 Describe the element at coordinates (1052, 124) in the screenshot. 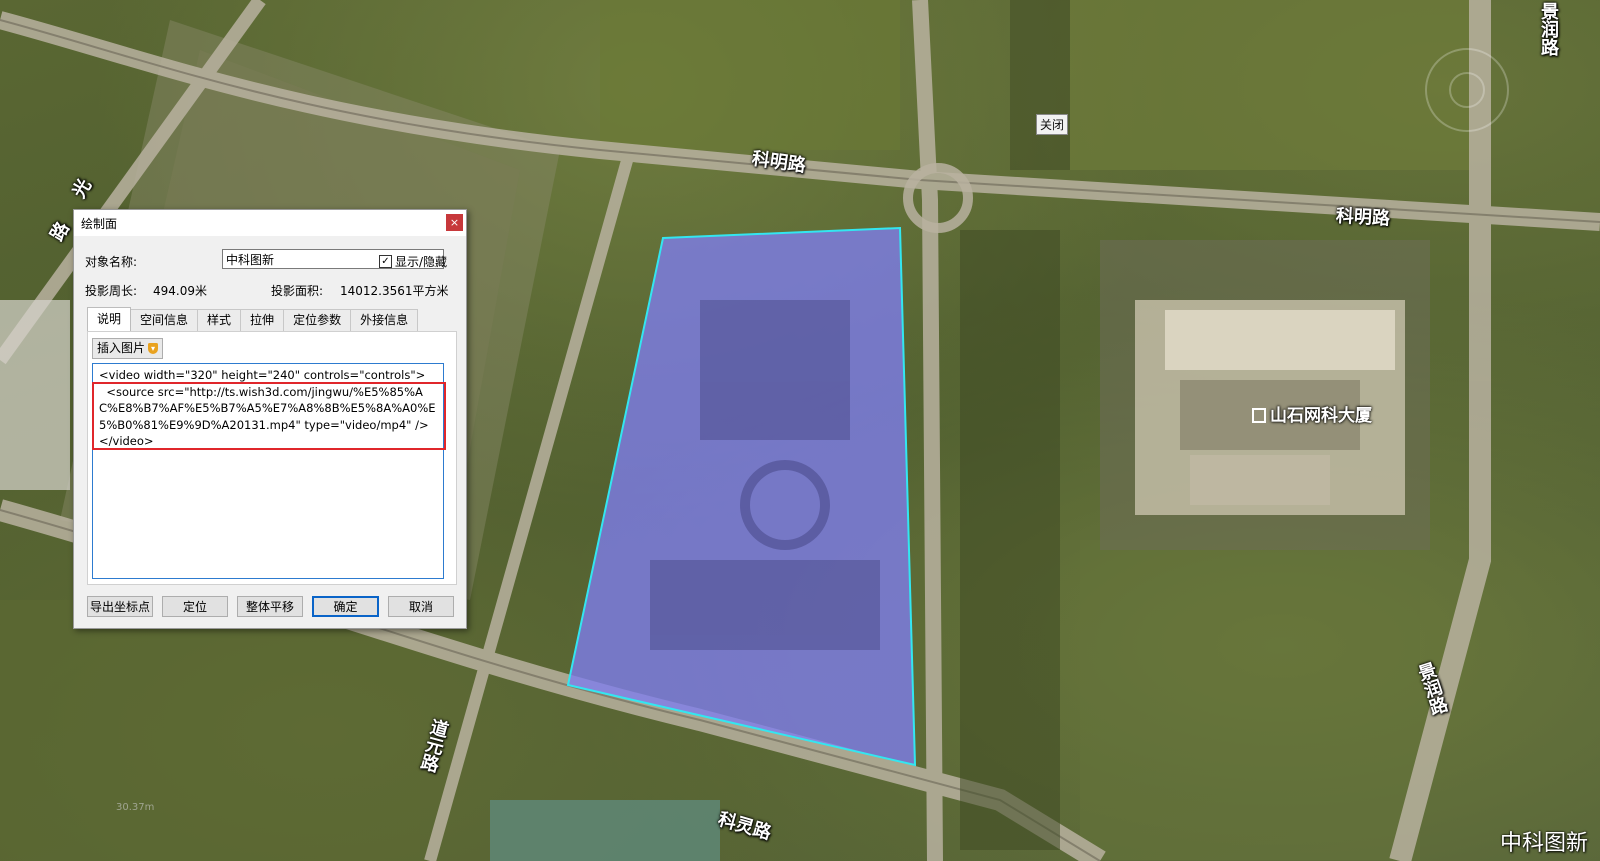

I see `close-tag-button: 关闭` at that location.